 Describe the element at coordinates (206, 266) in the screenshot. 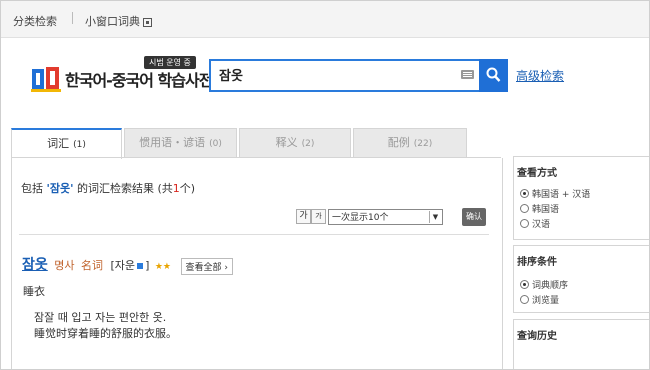

I see `view-all-button: 查看全部 ›` at that location.